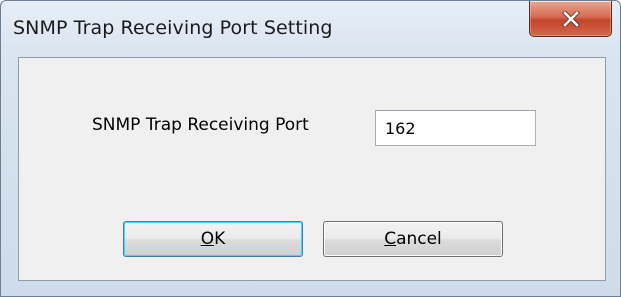 This screenshot has height=297, width=621. Describe the element at coordinates (220, 239) in the screenshot. I see `ok-label: K` at that location.